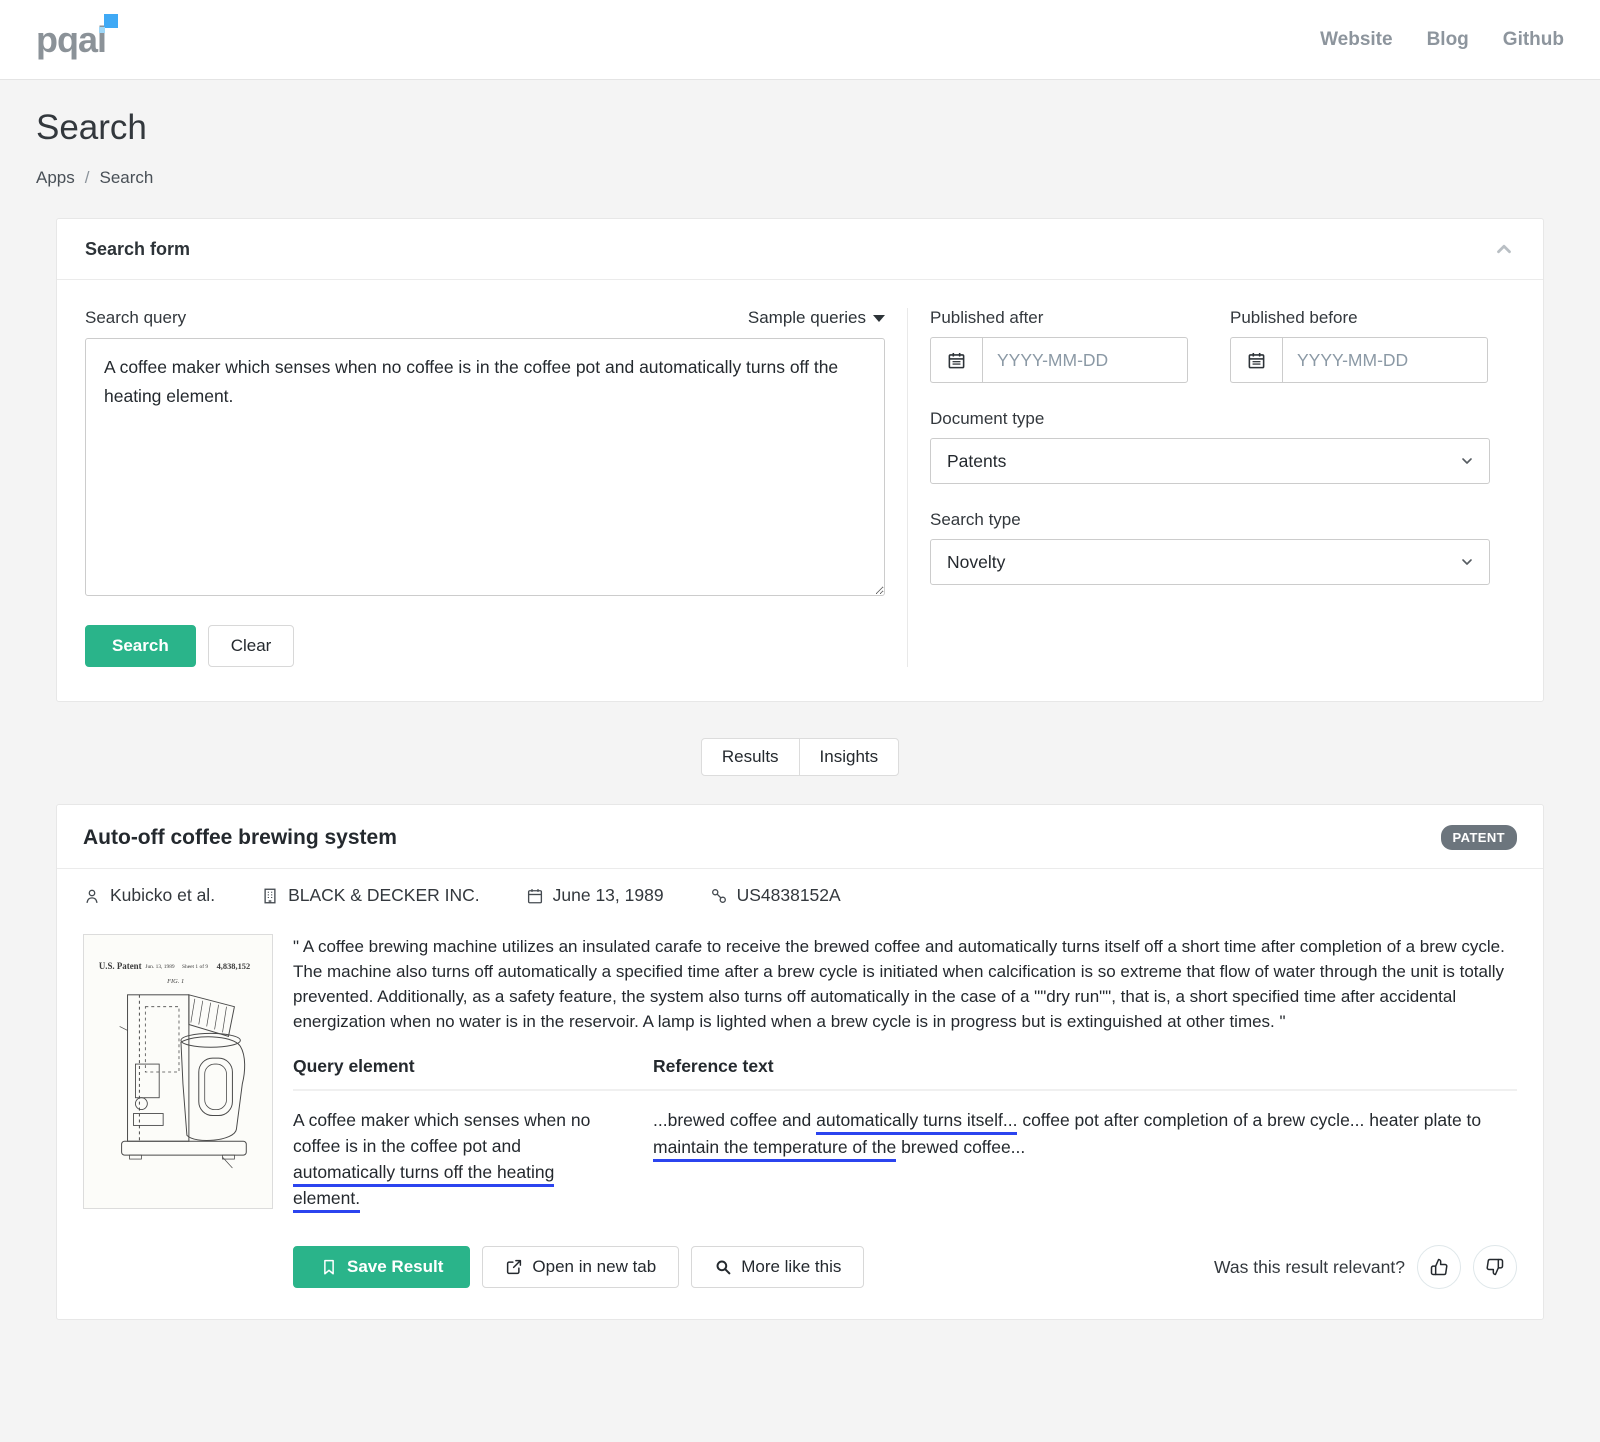 Image resolution: width=1600 pixels, height=1442 pixels. What do you see at coordinates (1448, 40) in the screenshot?
I see `nav-link-blog: Blog` at bounding box center [1448, 40].